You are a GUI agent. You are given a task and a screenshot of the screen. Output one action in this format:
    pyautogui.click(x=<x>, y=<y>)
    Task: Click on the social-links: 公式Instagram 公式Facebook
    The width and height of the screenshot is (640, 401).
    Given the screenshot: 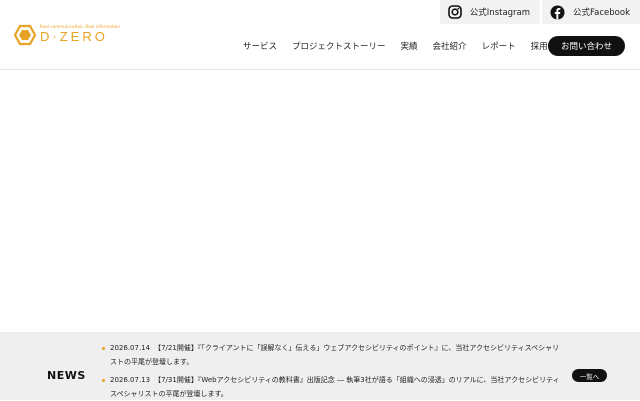 What is the action you would take?
    pyautogui.click(x=539, y=12)
    